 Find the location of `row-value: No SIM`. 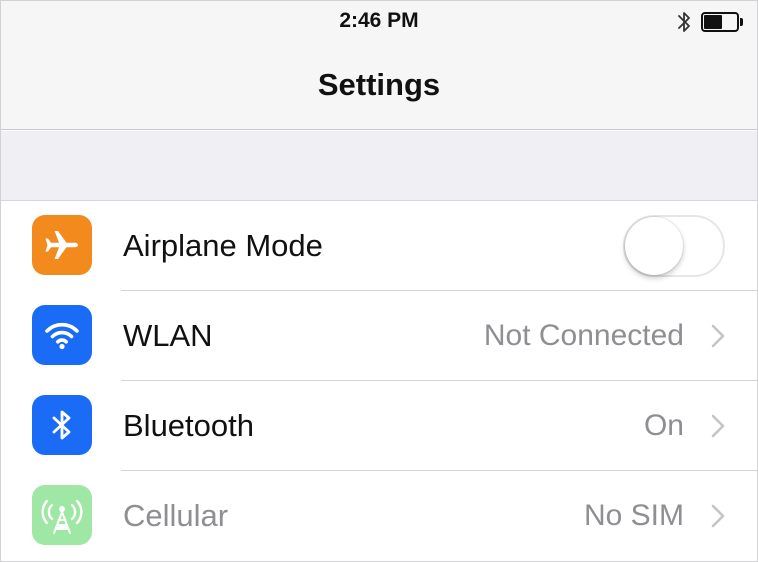

row-value: No SIM is located at coordinates (633, 515).